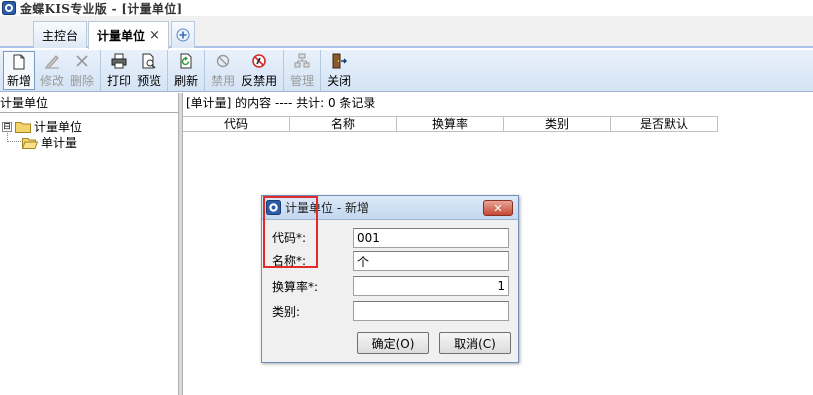  I want to click on refresh-icon, so click(186, 61).